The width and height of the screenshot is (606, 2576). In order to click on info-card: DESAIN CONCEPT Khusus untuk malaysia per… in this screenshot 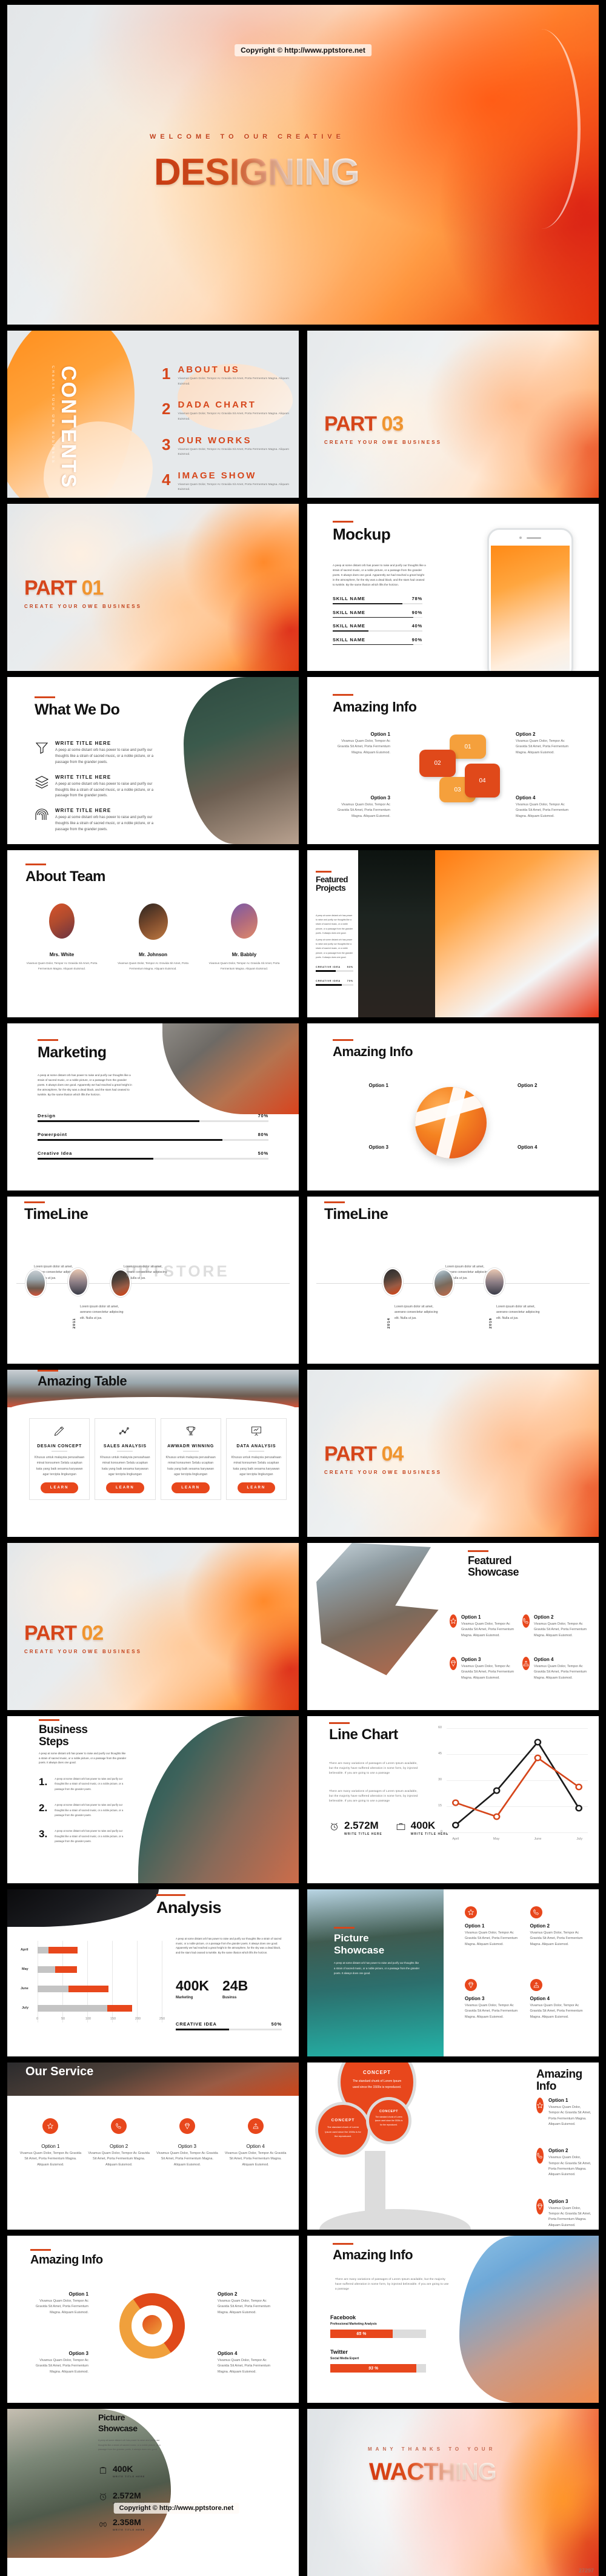, I will do `click(59, 1459)`.